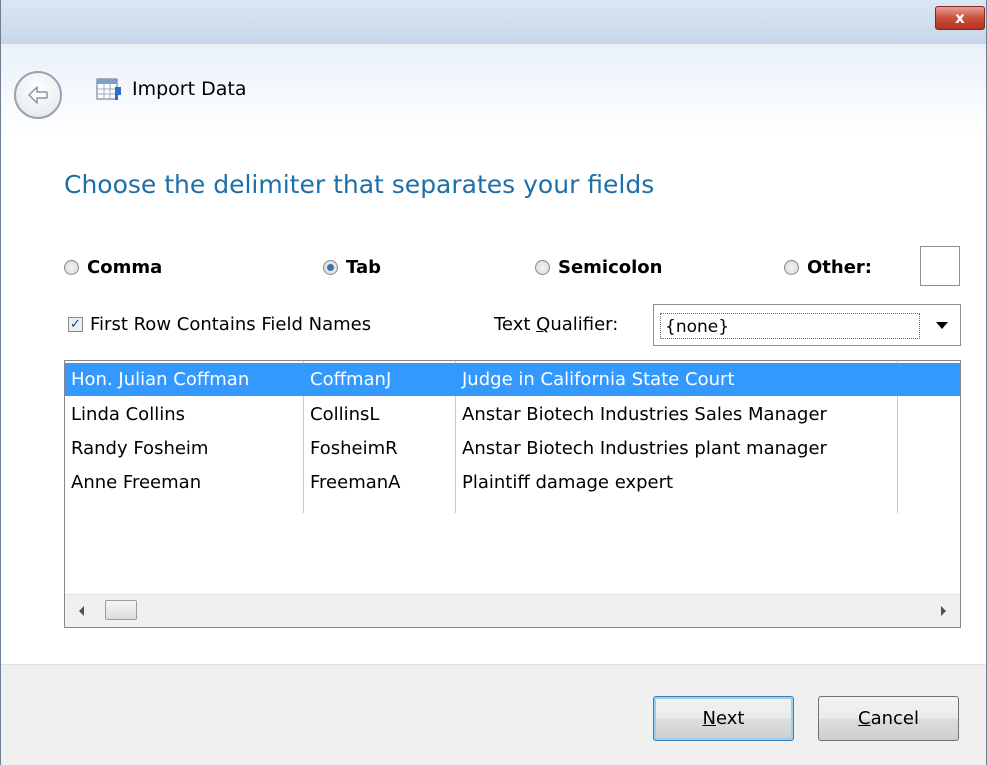 This screenshot has height=765, width=987. I want to click on next-button: Next, so click(723, 718).